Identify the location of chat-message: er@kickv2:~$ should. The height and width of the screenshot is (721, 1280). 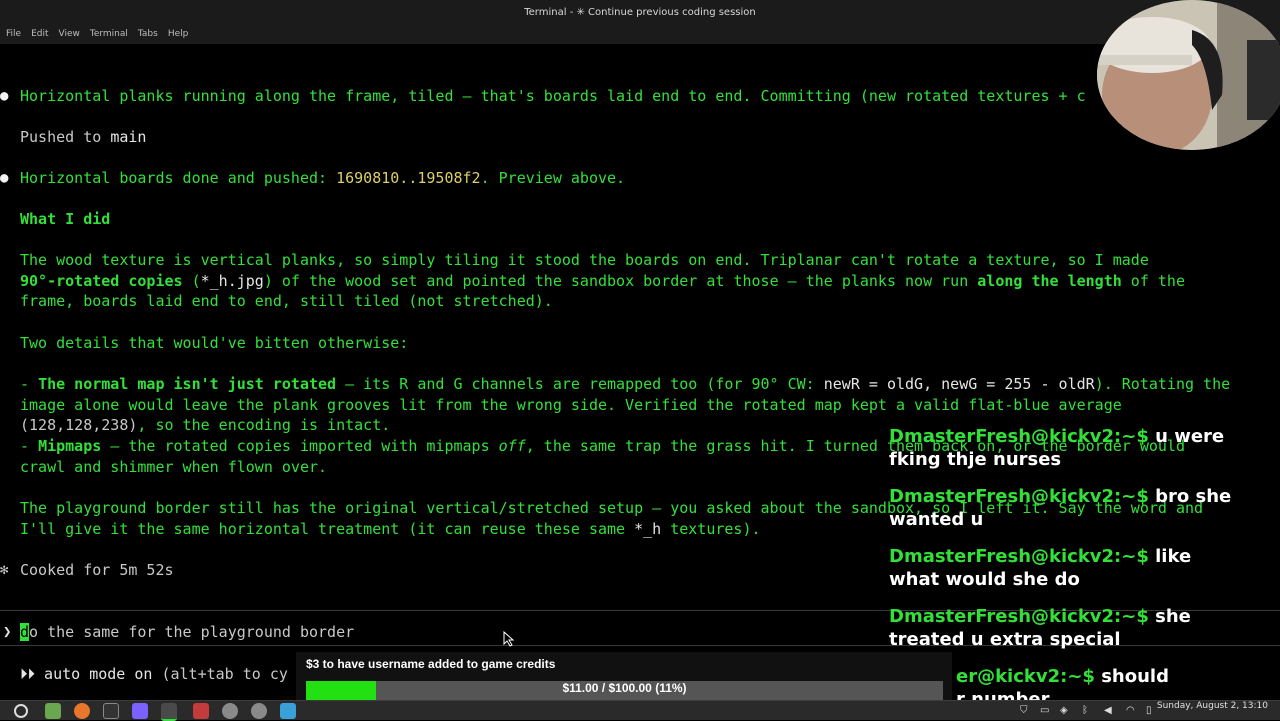
(1062, 677).